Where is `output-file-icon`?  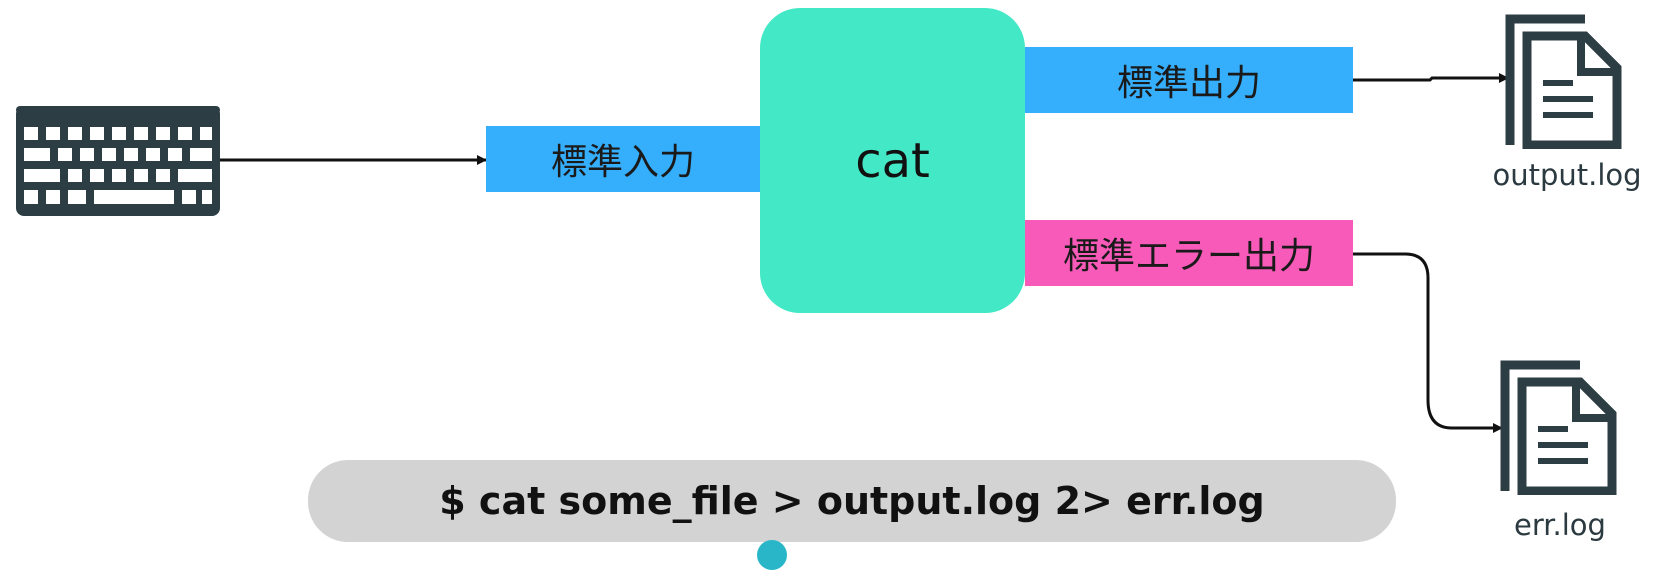
output-file-icon is located at coordinates (1563, 81).